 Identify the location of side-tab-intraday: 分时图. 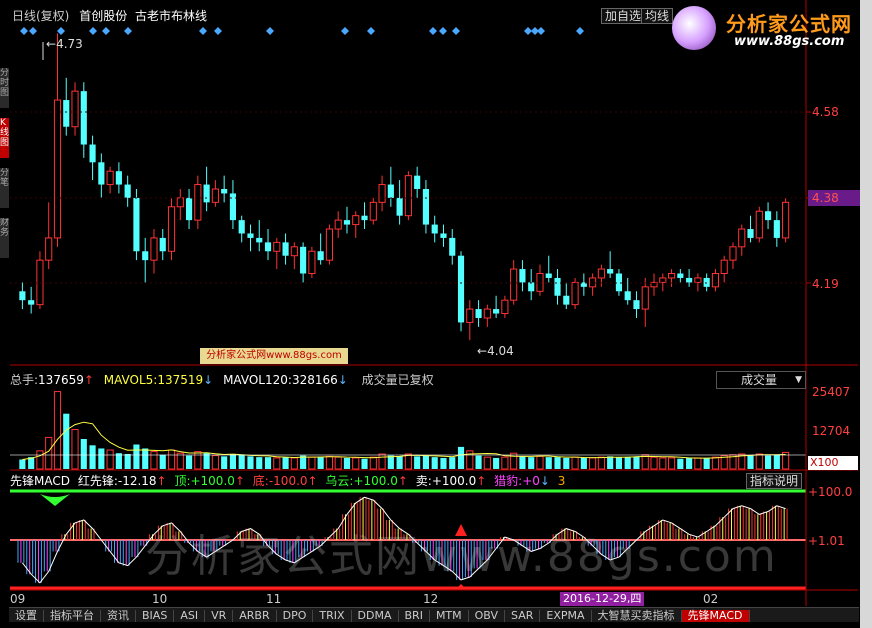
(4, 88).